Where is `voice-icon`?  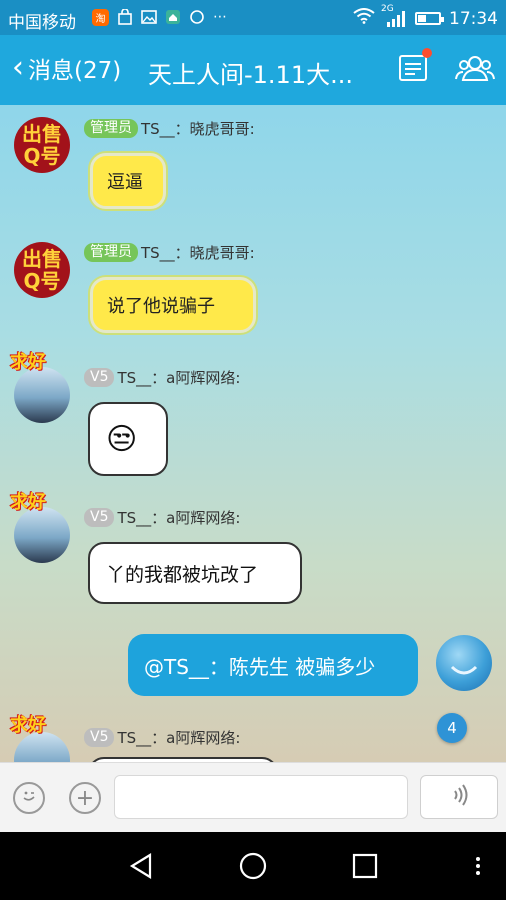 voice-icon is located at coordinates (459, 797).